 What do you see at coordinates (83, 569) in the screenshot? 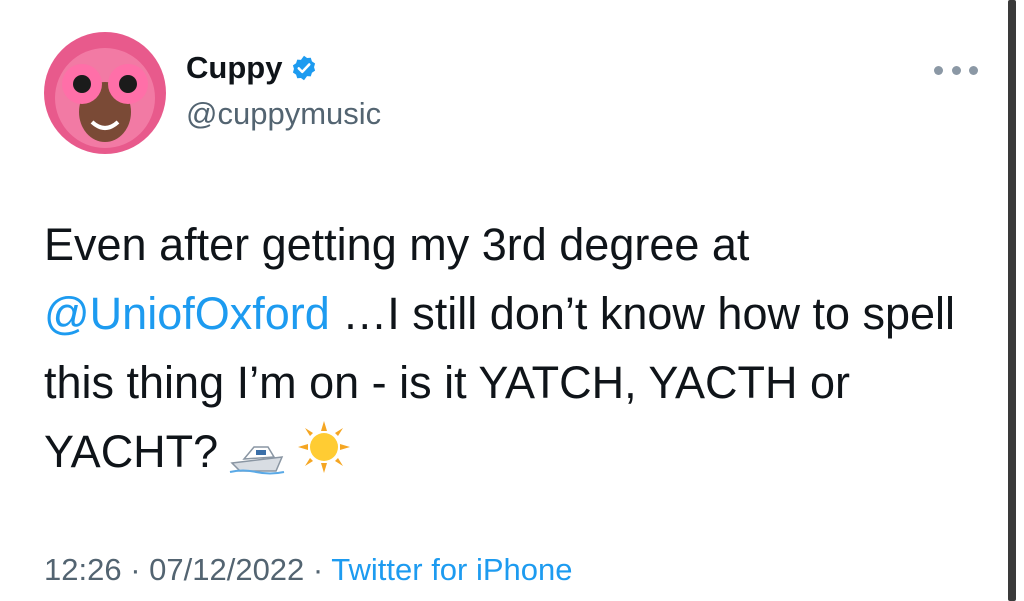
I see `tweet-time: 12:26` at bounding box center [83, 569].